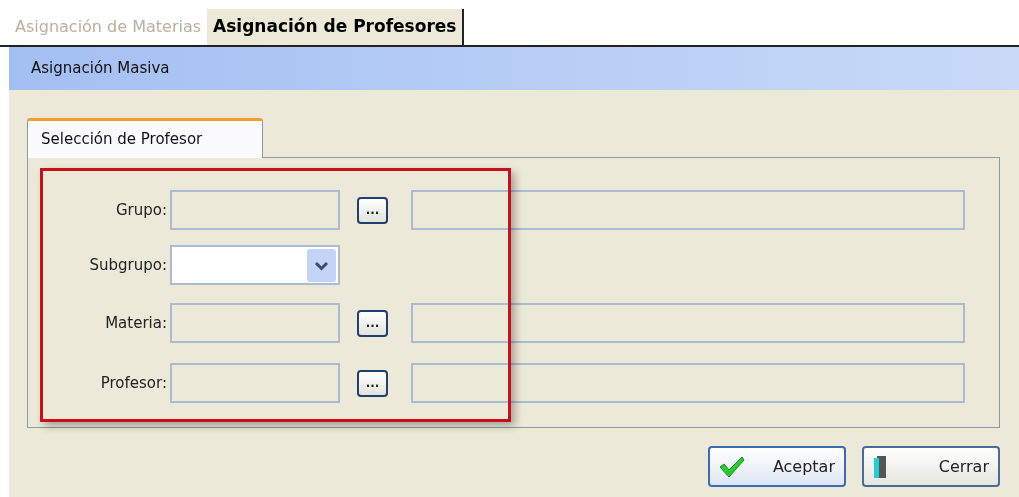 The height and width of the screenshot is (497, 1019). Describe the element at coordinates (141, 210) in the screenshot. I see `field-label: Grupo:` at that location.